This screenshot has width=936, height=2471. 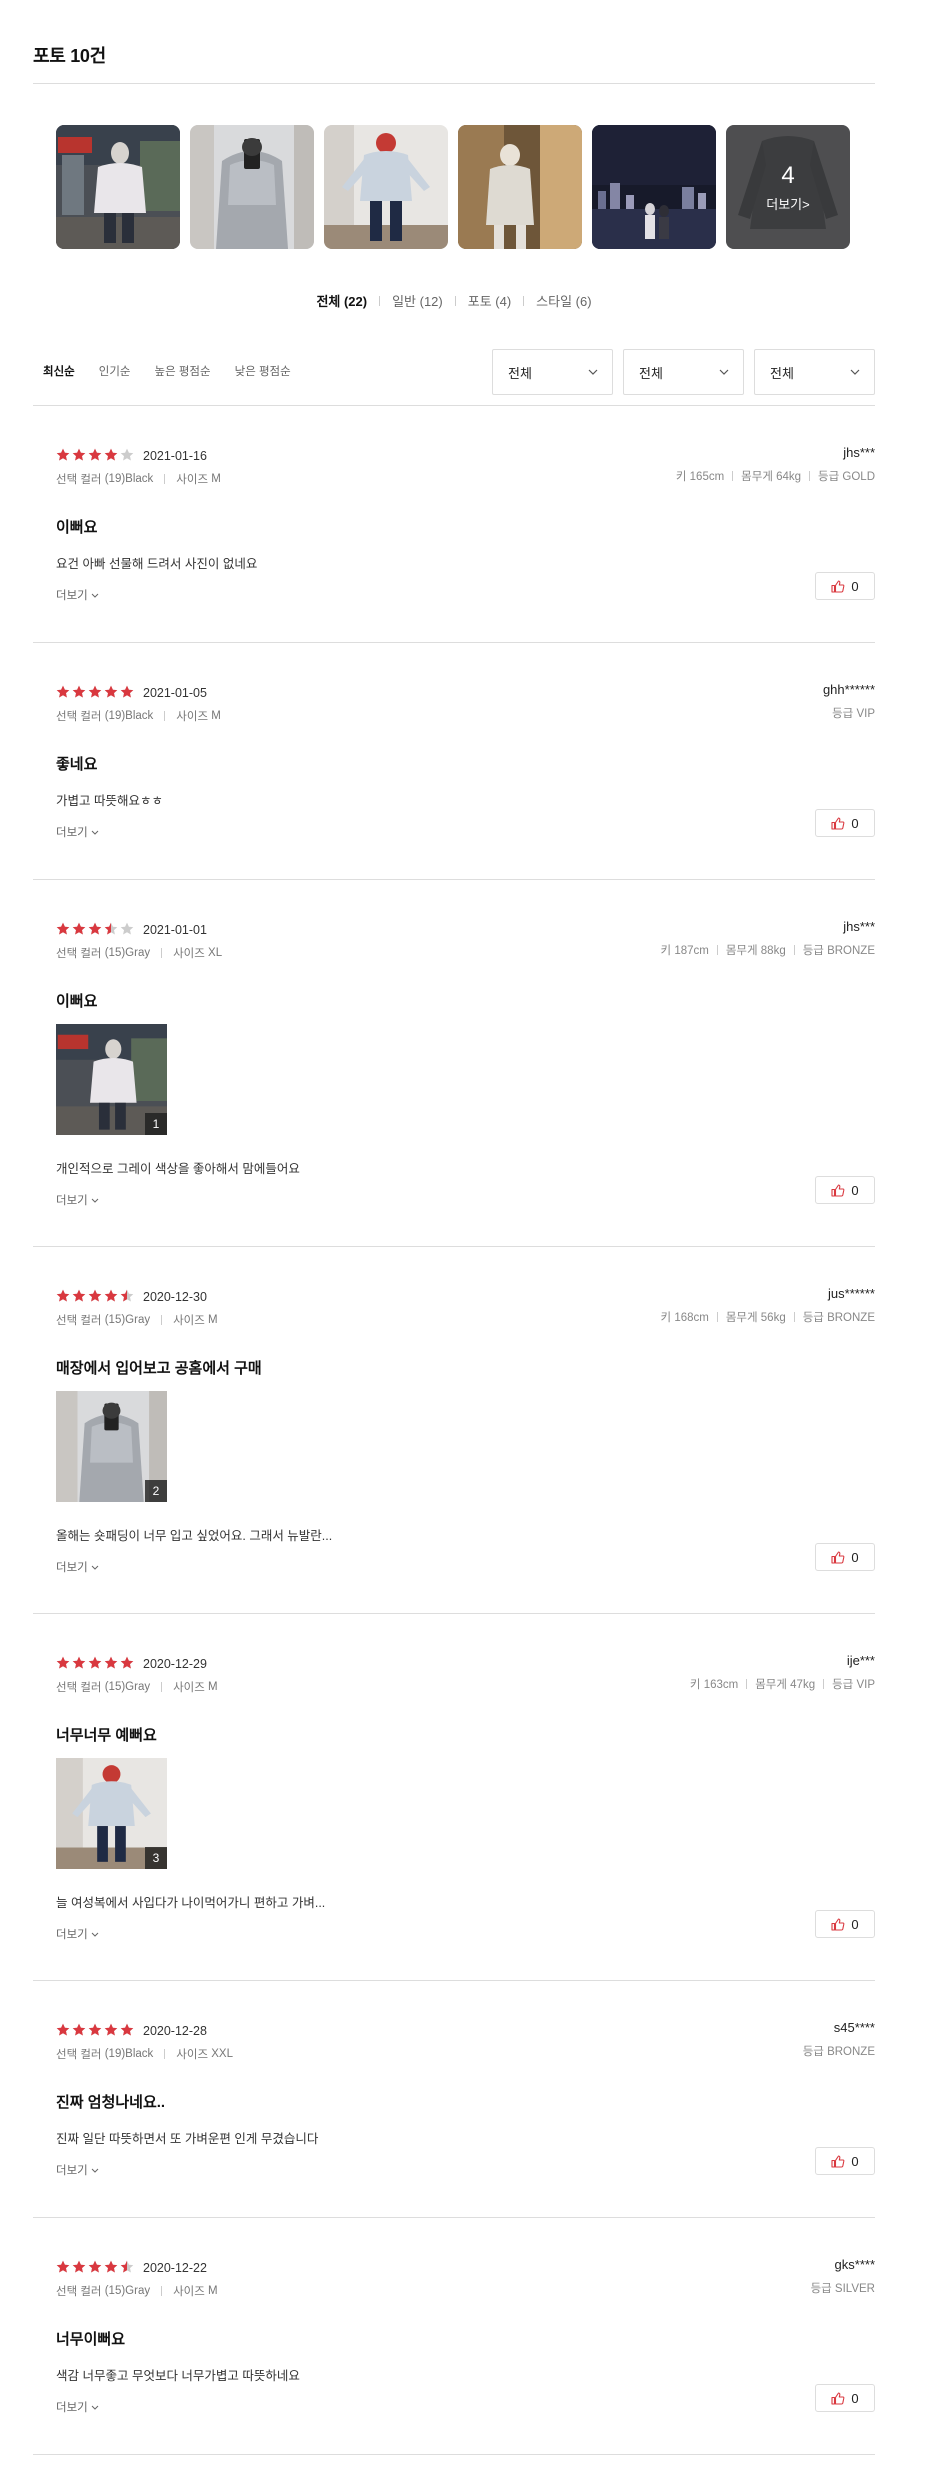 What do you see at coordinates (111, 1446) in the screenshot?
I see `review-photo: 2` at bounding box center [111, 1446].